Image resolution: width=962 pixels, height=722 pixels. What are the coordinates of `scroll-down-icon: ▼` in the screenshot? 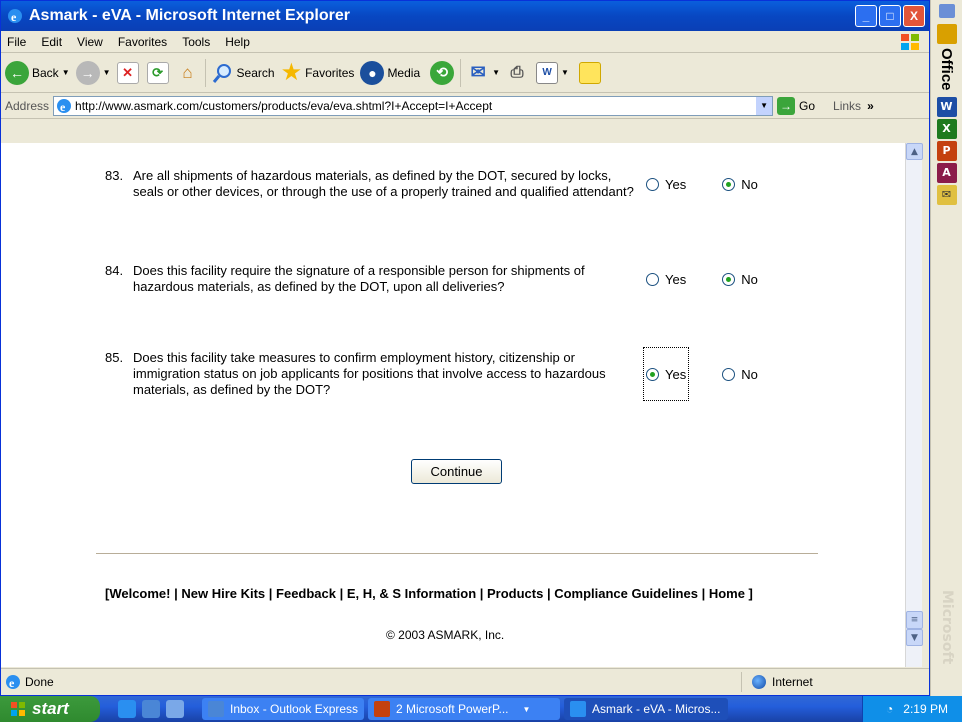 It's located at (914, 637).